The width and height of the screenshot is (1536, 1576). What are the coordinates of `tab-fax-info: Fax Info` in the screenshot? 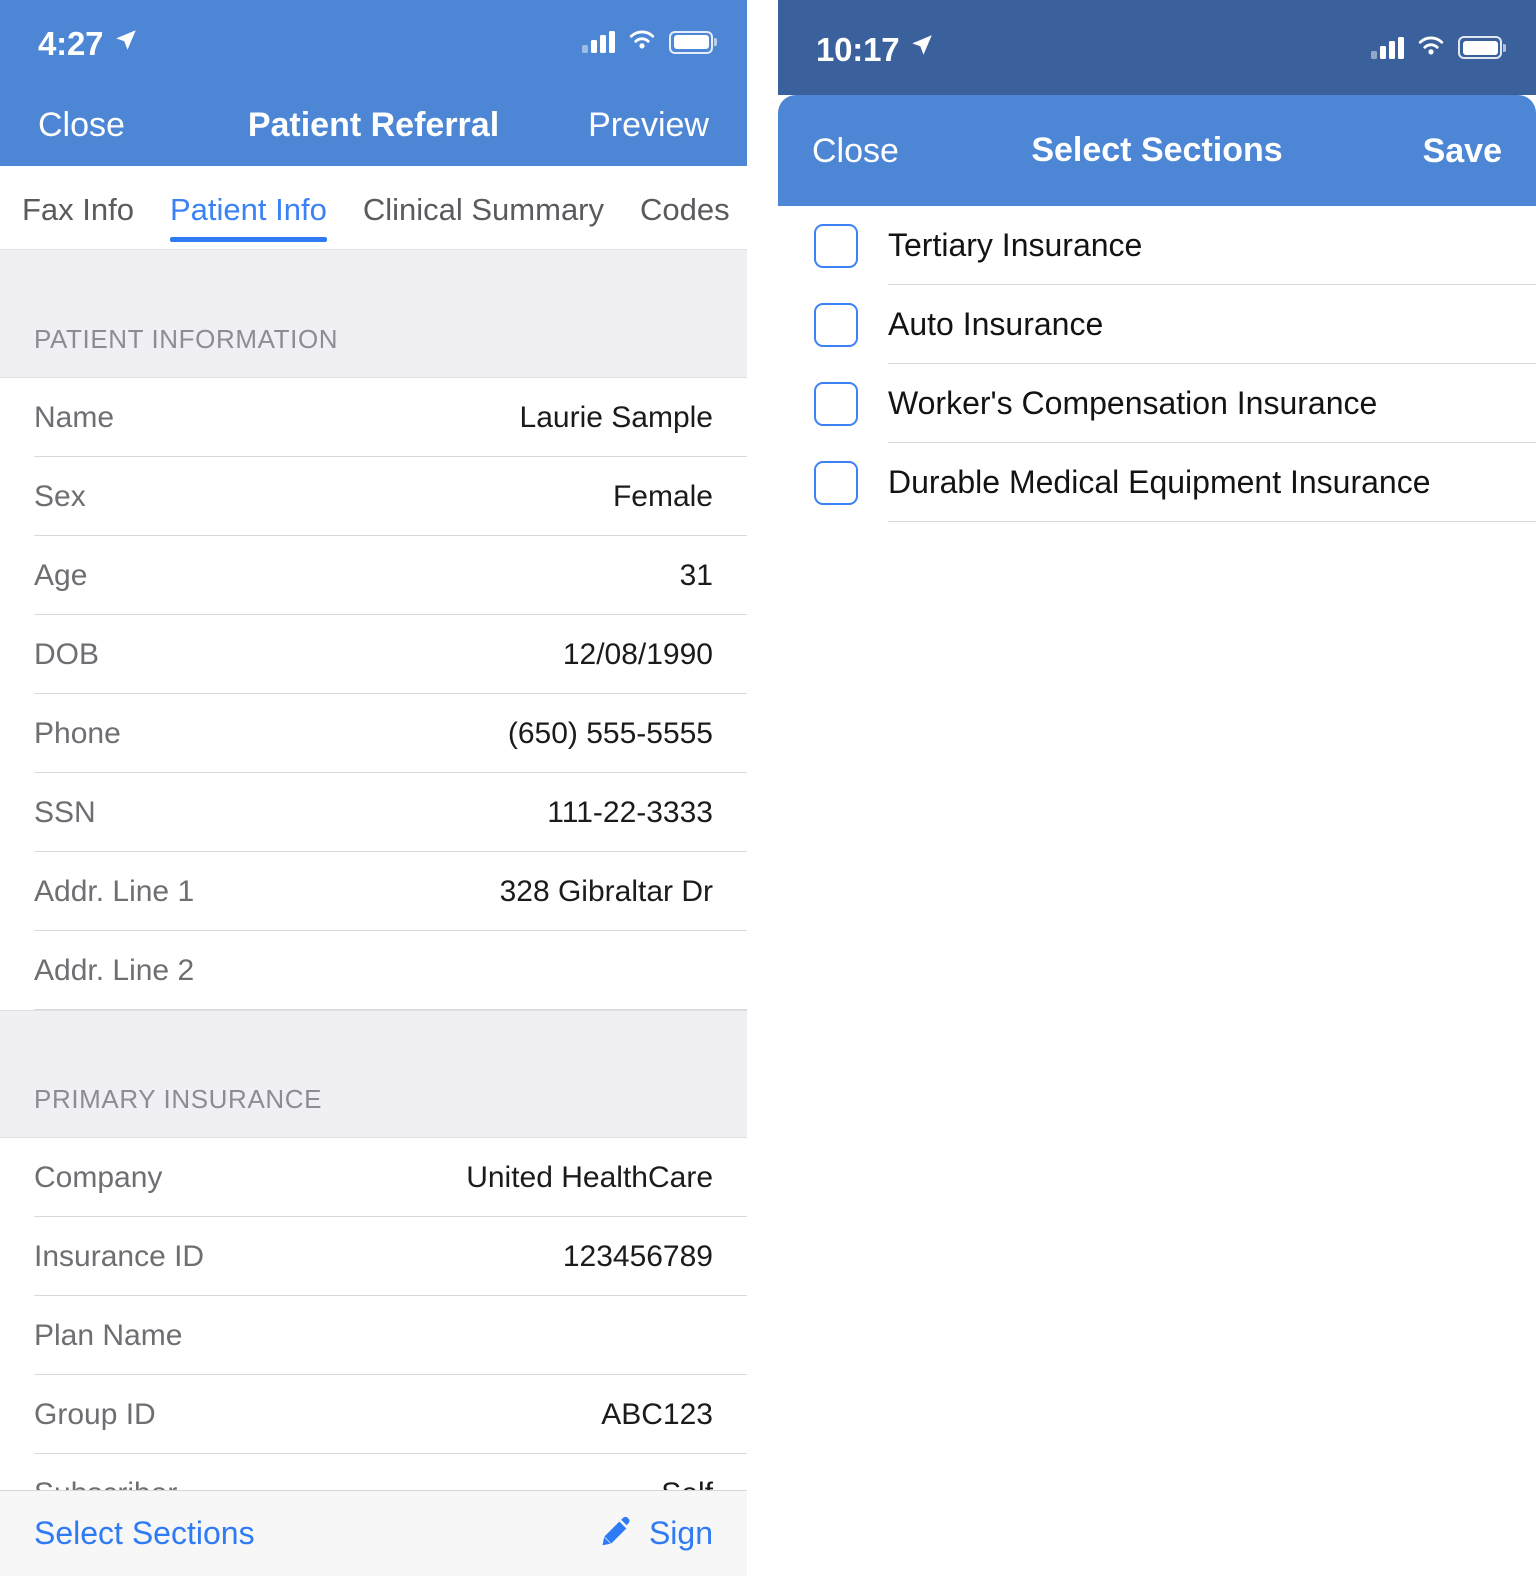 It's located at (78, 207).